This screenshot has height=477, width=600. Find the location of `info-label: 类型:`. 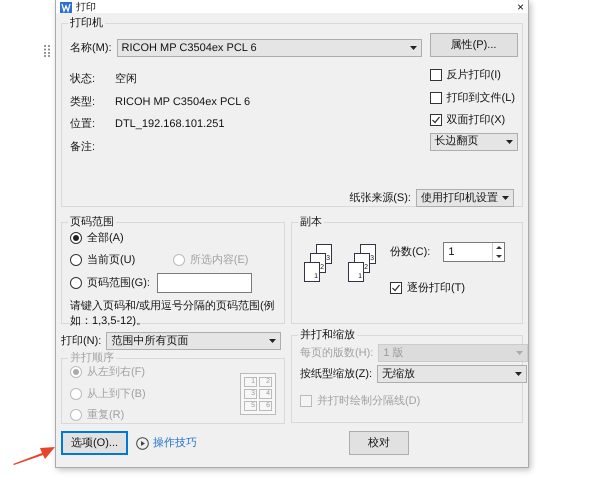

info-label: 类型: is located at coordinates (83, 102).